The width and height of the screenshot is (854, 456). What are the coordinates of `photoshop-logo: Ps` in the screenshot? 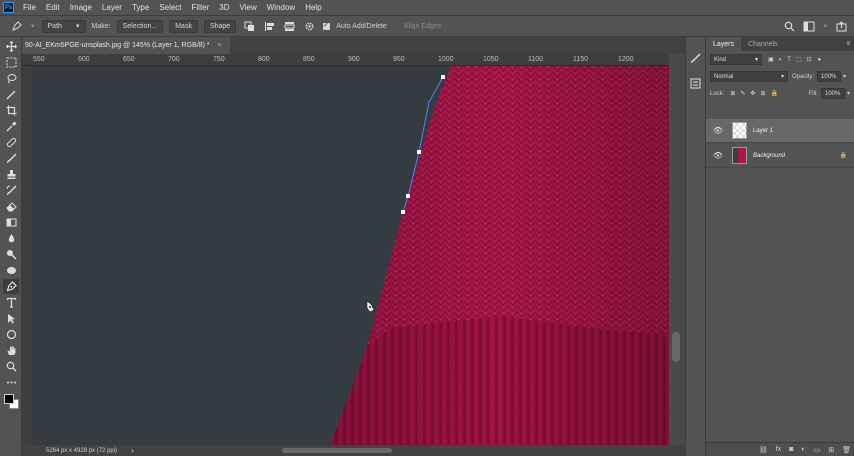 It's located at (8, 7).